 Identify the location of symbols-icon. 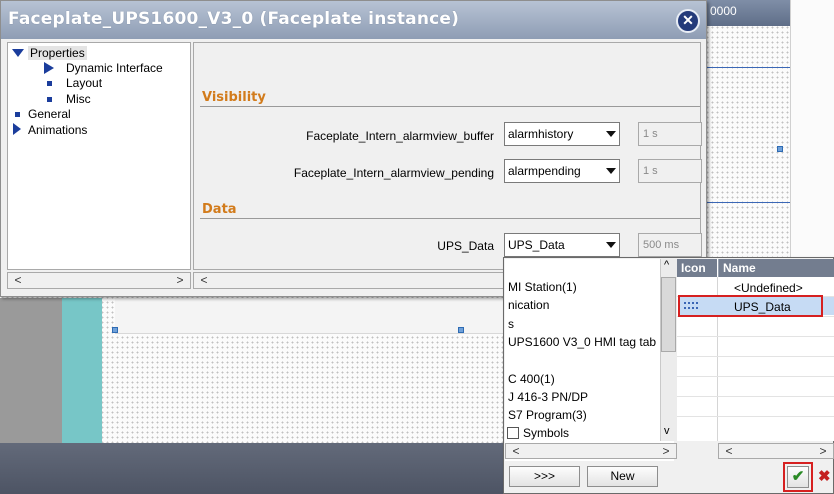
(513, 433).